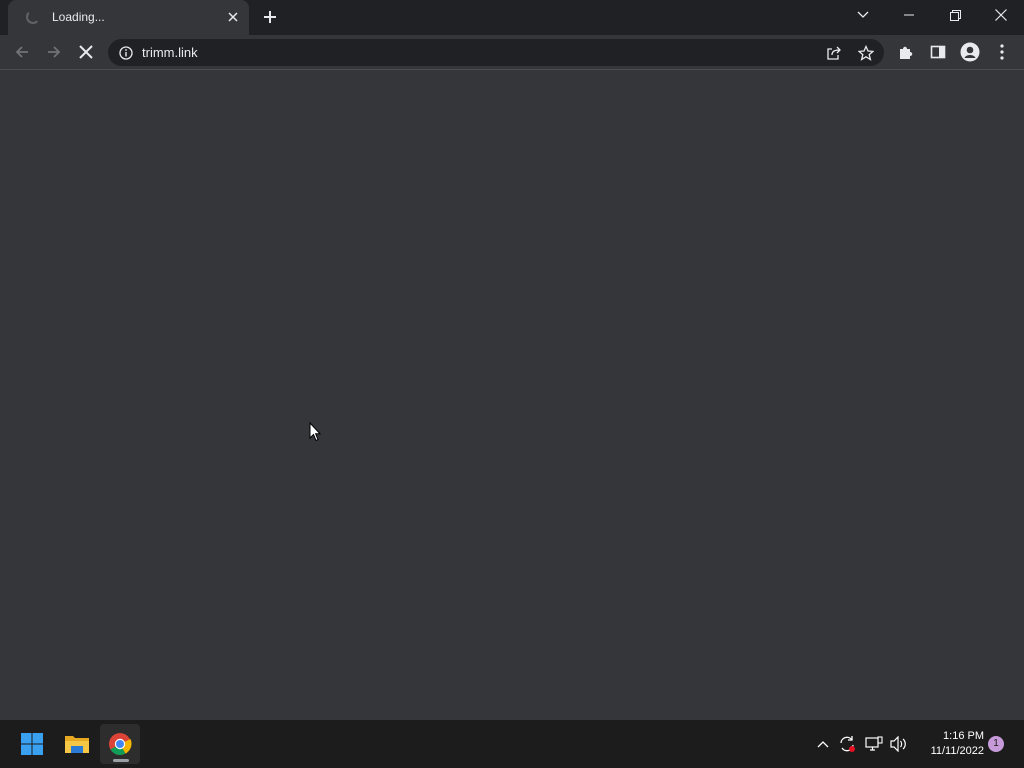 Image resolution: width=1024 pixels, height=768 pixels. What do you see at coordinates (125, 52) in the screenshot?
I see `info-icon` at bounding box center [125, 52].